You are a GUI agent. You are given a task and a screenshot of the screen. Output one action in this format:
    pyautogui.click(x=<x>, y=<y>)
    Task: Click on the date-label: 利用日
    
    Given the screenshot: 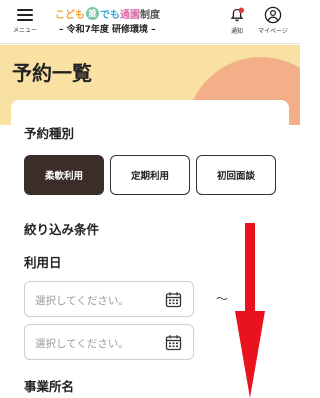 What is the action you would take?
    pyautogui.click(x=43, y=262)
    